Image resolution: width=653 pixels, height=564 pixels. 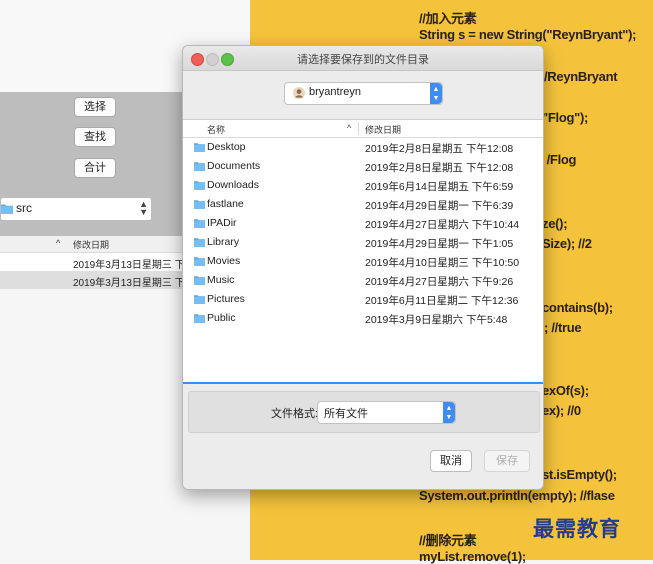 What do you see at coordinates (335, 92) in the screenshot?
I see `location-value: bryantreyn` at bounding box center [335, 92].